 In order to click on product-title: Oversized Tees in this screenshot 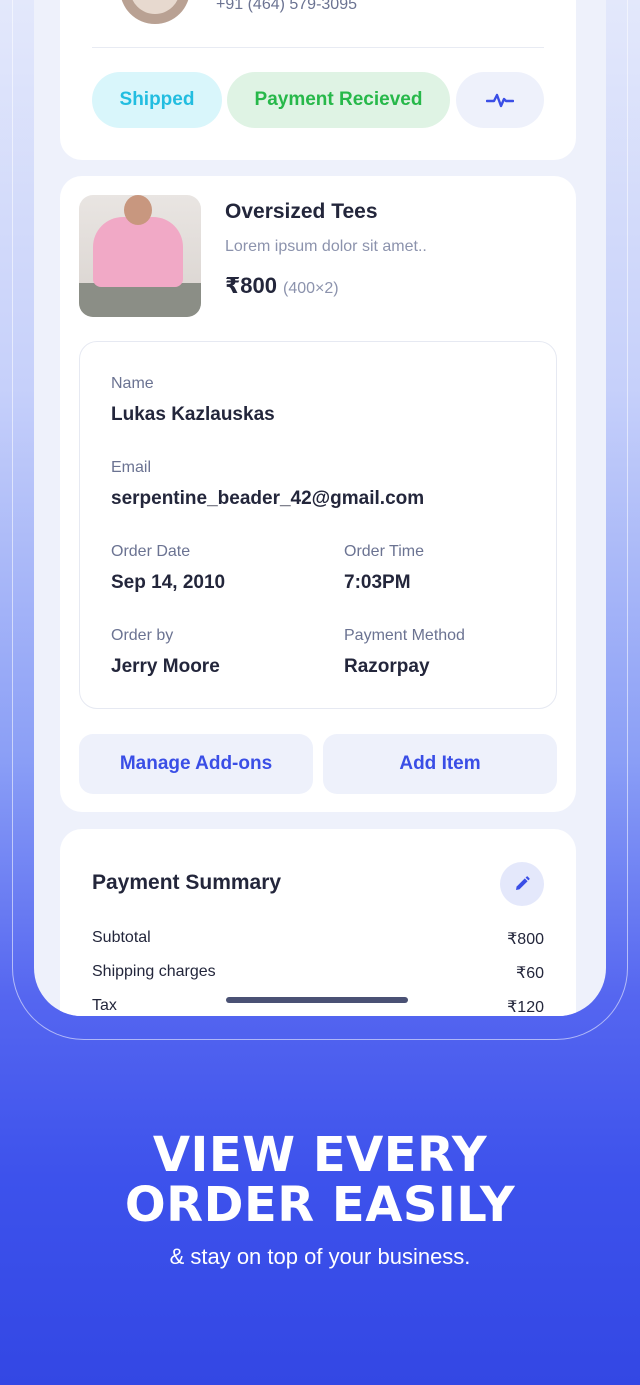, I will do `click(301, 211)`.